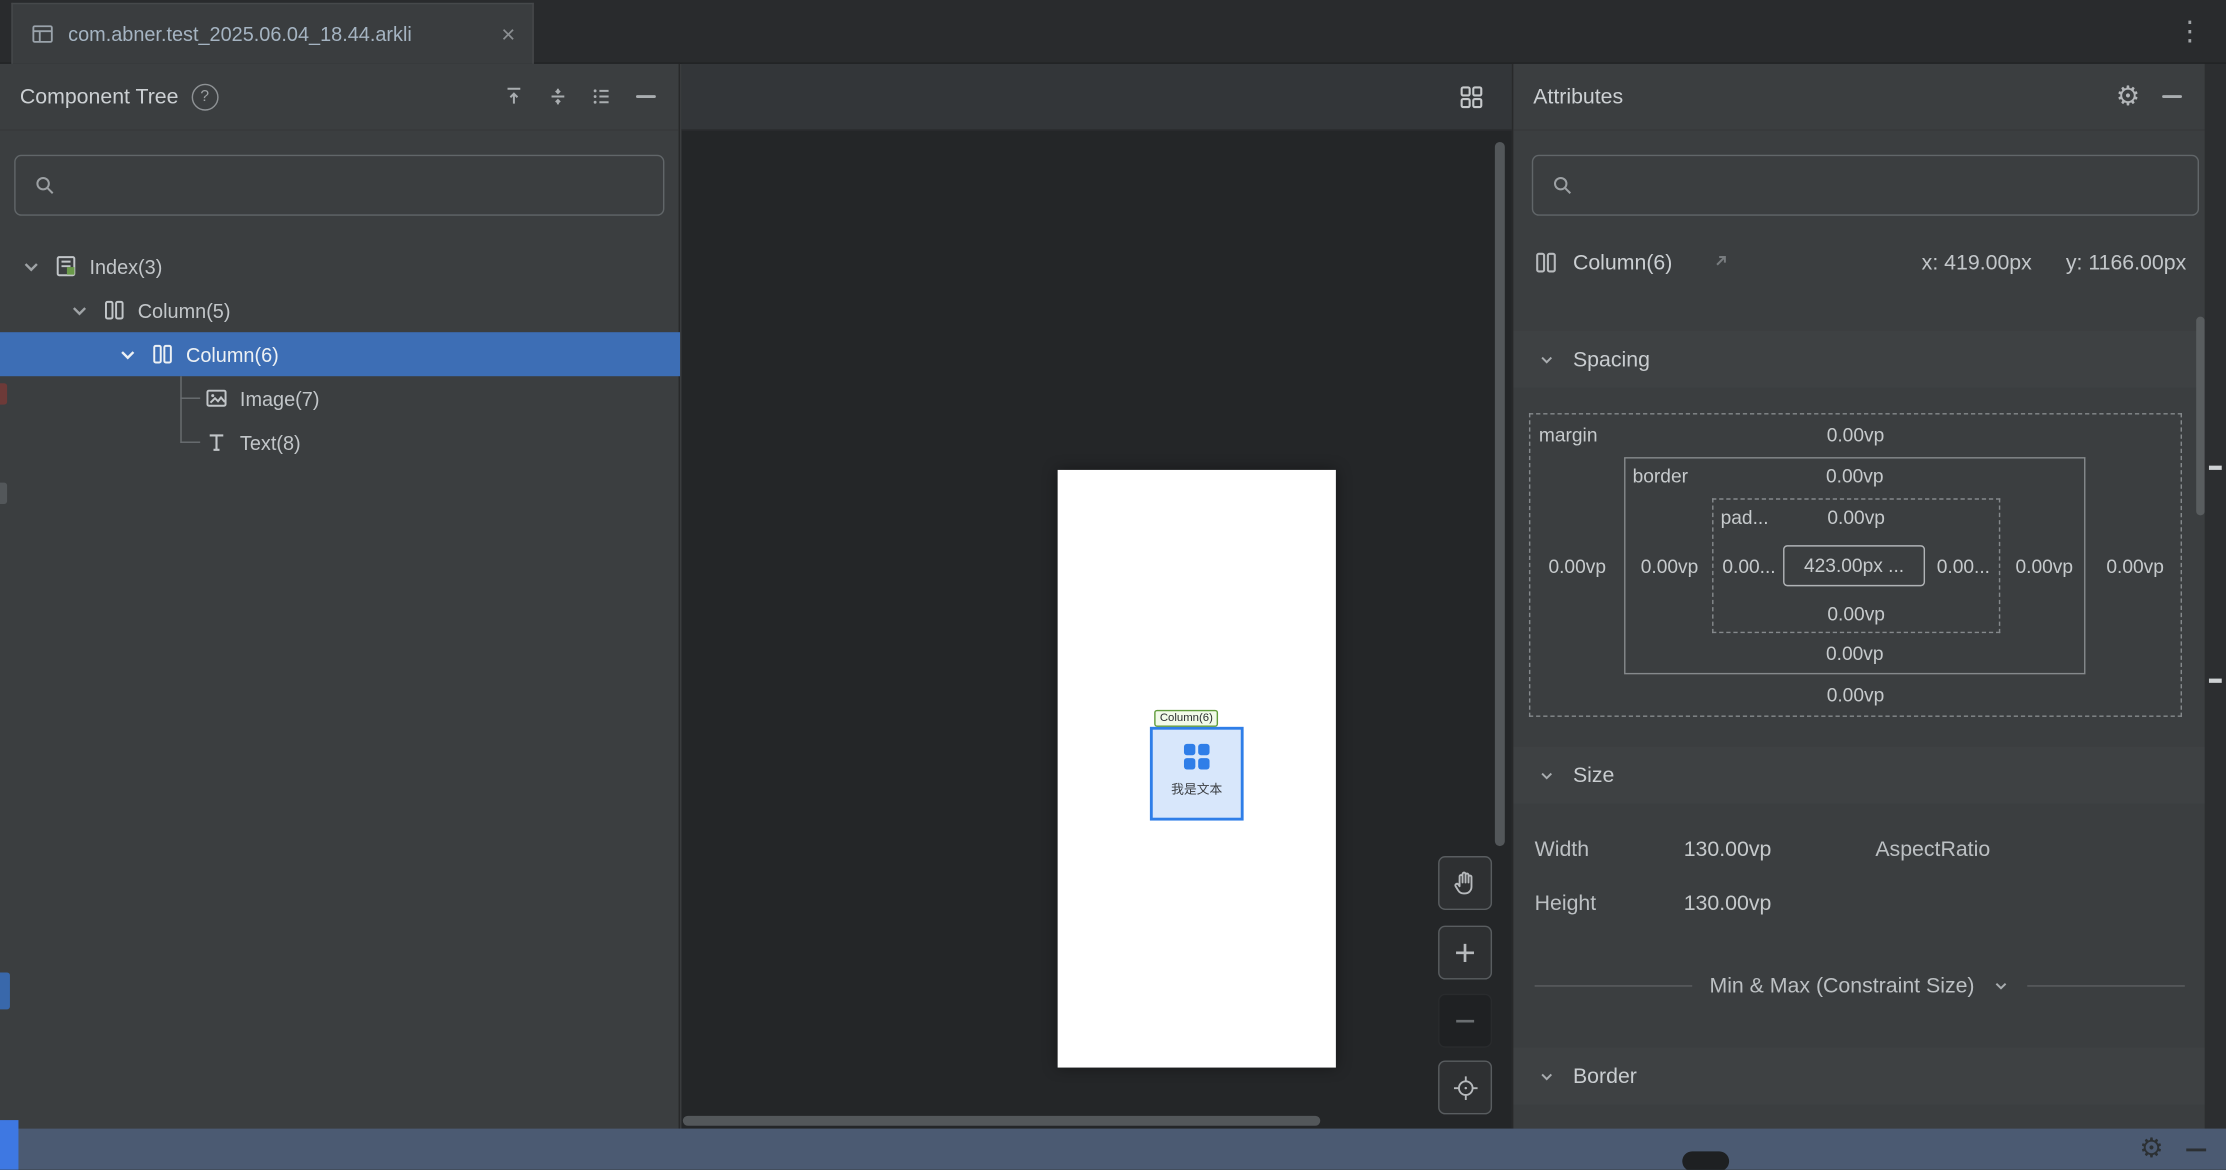 This screenshot has width=2226, height=1170. I want to click on expand-all-icon, so click(514, 97).